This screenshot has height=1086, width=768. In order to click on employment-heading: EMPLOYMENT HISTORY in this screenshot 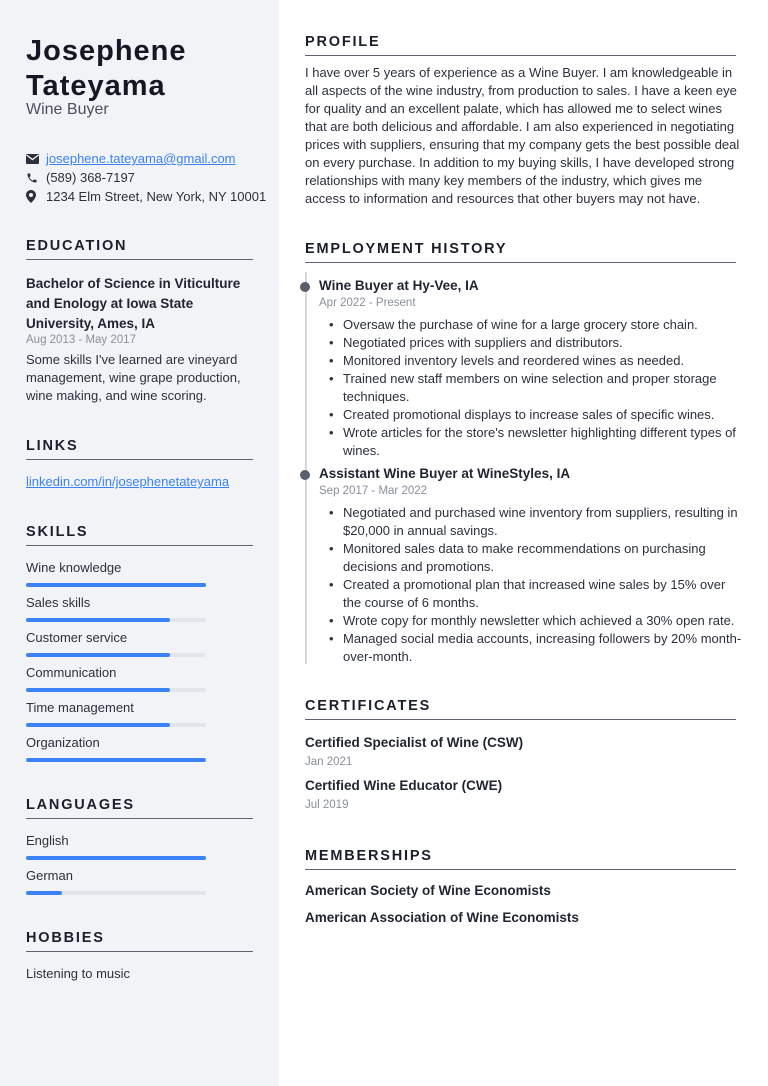, I will do `click(520, 252)`.